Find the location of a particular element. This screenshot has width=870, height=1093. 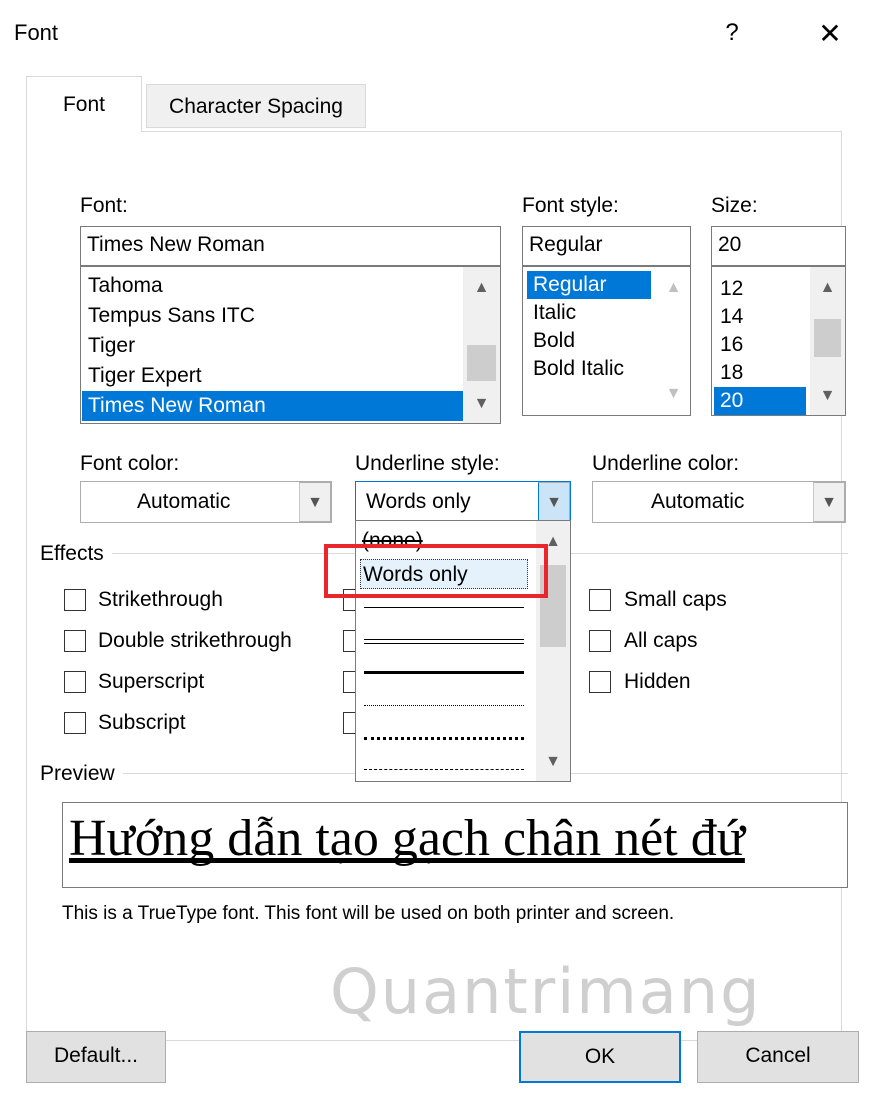

size-label: Size: is located at coordinates (734, 205).